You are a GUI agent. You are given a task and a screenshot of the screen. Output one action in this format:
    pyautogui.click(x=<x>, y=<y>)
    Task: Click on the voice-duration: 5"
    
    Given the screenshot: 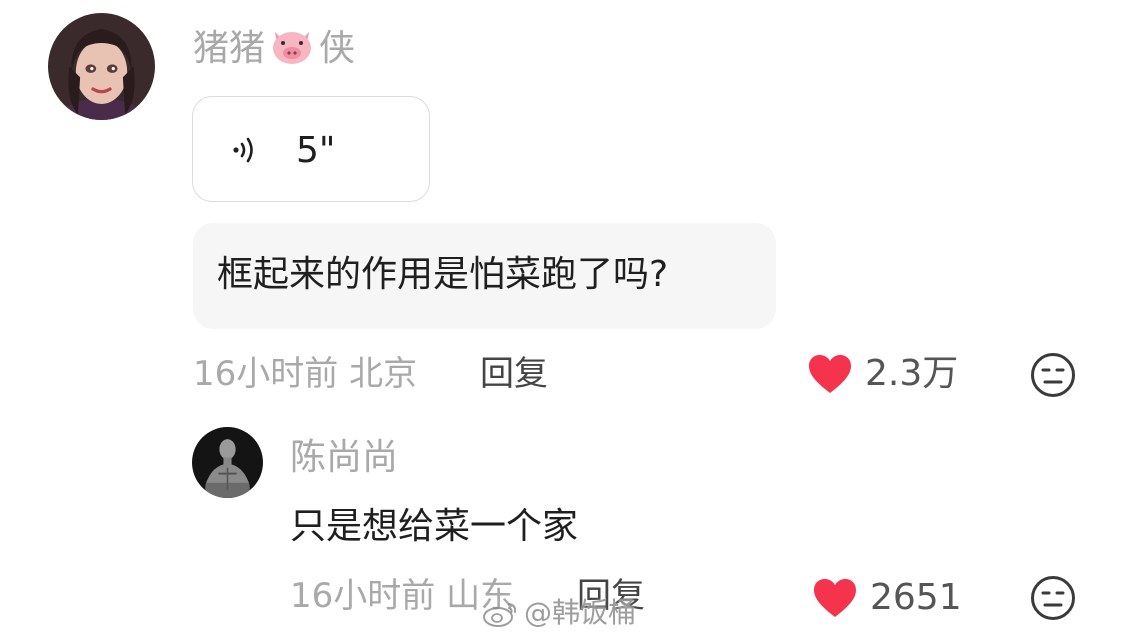 What is the action you would take?
    pyautogui.click(x=316, y=150)
    